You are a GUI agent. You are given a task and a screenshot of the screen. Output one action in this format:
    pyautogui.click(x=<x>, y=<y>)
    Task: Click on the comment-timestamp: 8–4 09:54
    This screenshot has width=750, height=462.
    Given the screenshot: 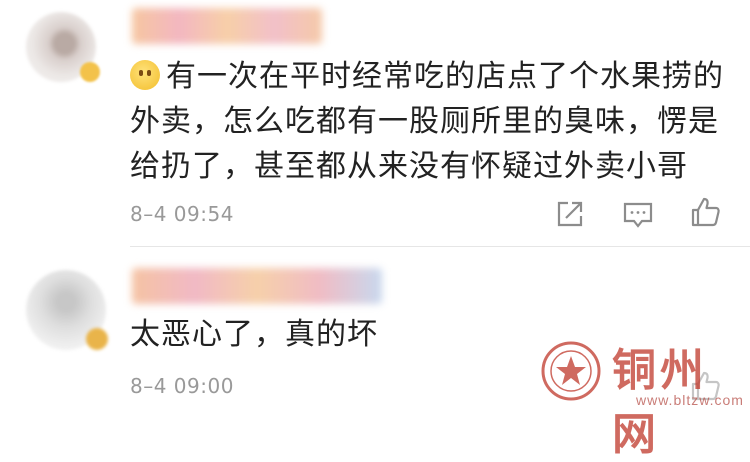 What is the action you would take?
    pyautogui.click(x=182, y=214)
    